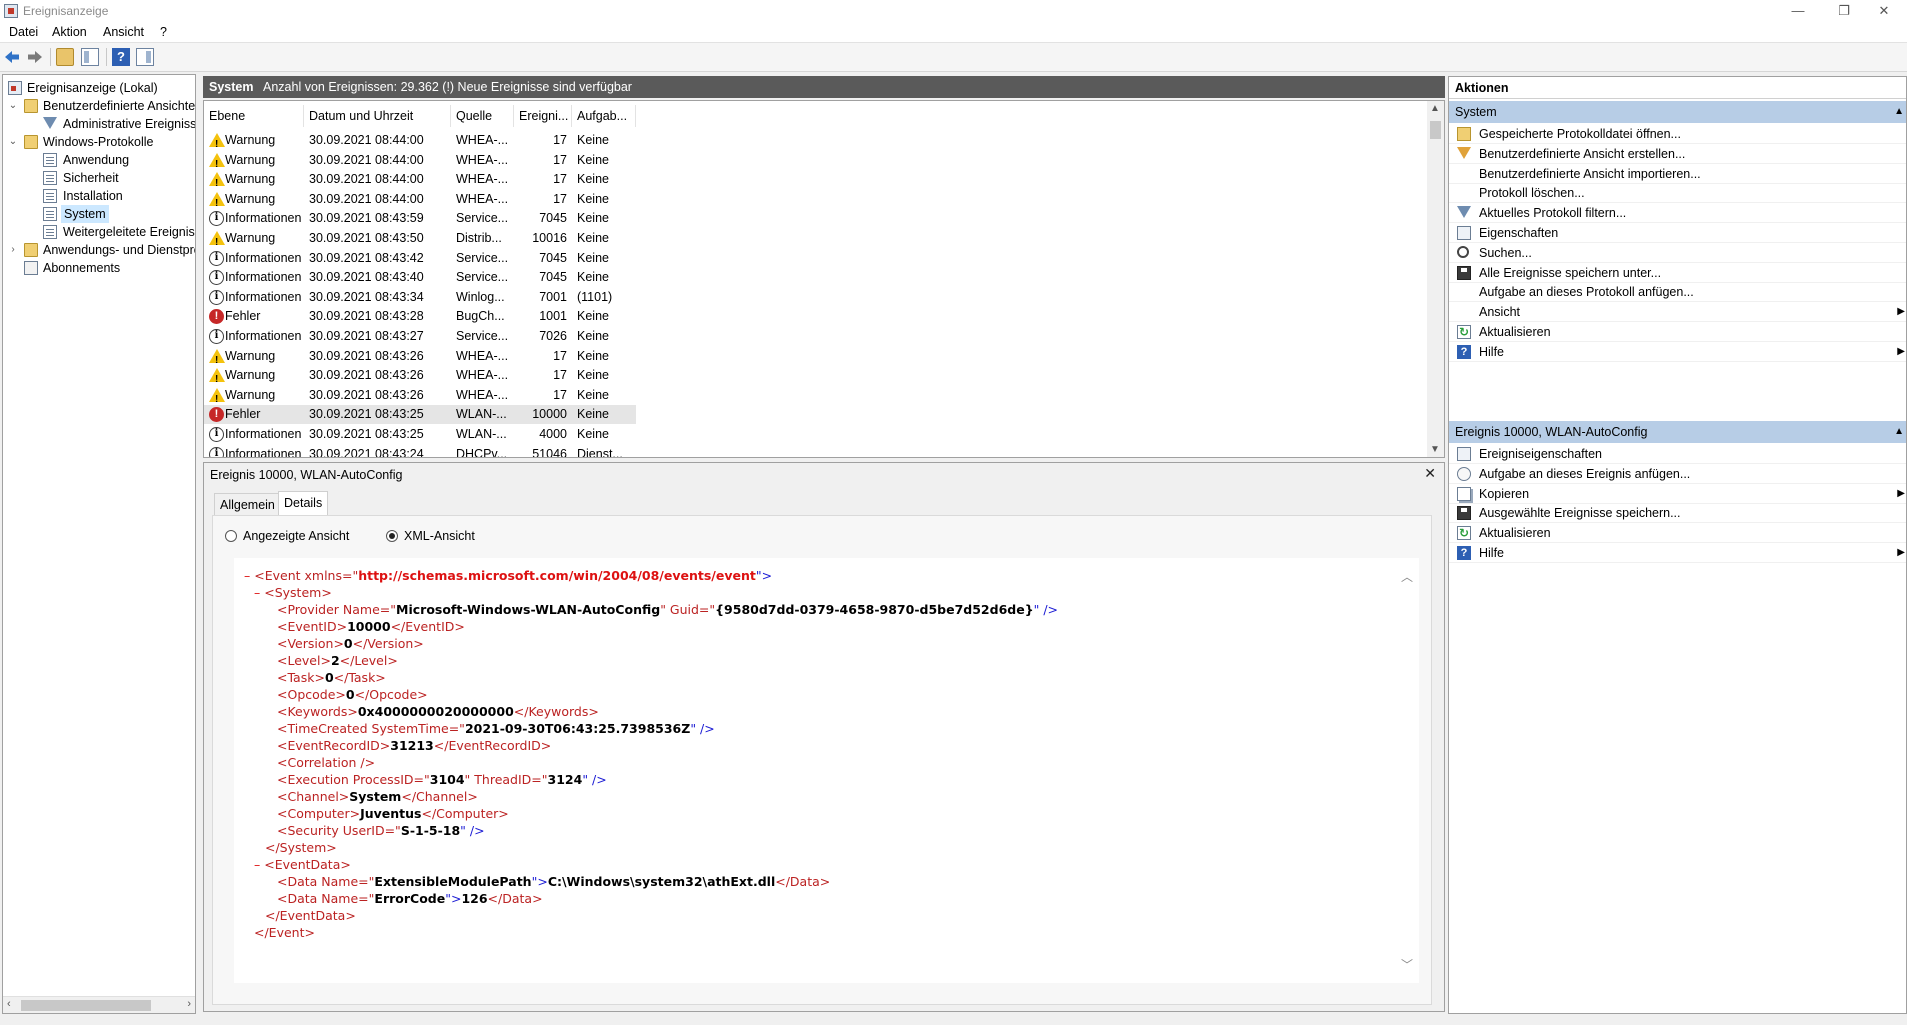 The width and height of the screenshot is (1907, 1025). What do you see at coordinates (99, 142) in the screenshot?
I see `tree-item-windows-protokolle: ⌄ Windows-Protokolle` at bounding box center [99, 142].